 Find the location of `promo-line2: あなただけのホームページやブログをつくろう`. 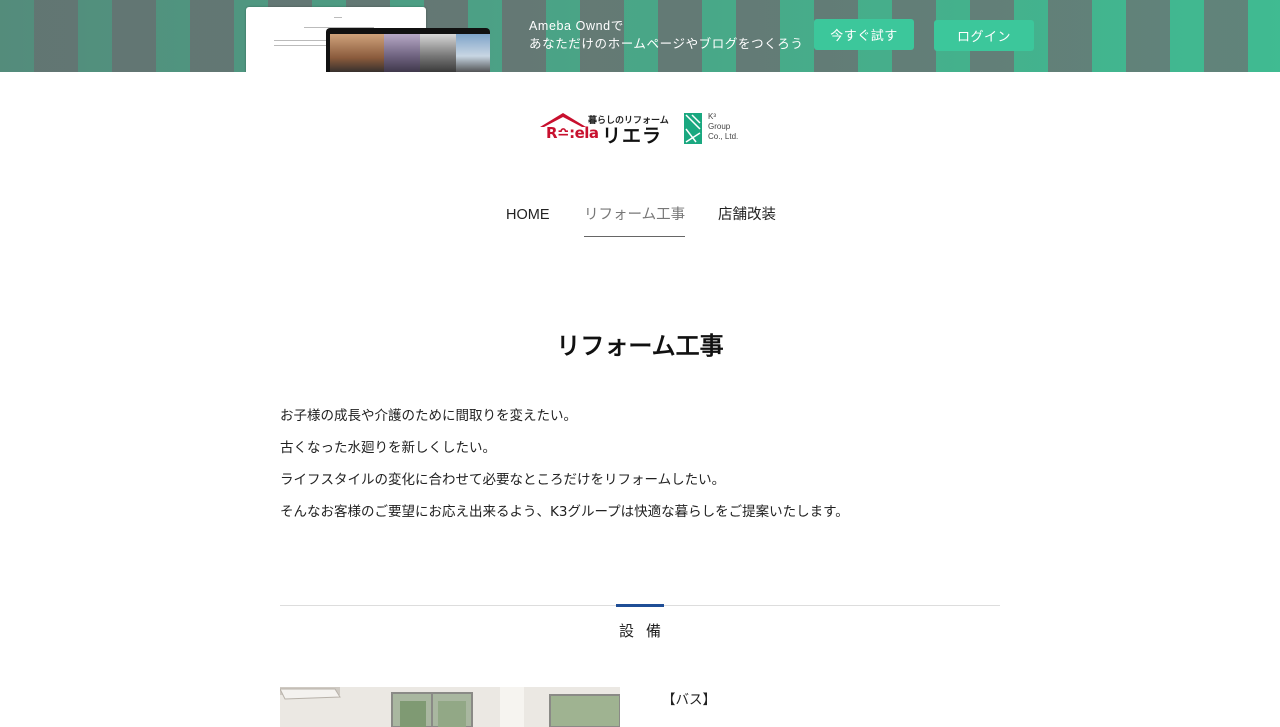

promo-line2: あなただけのホームページやブログをつくろう is located at coordinates (666, 44).